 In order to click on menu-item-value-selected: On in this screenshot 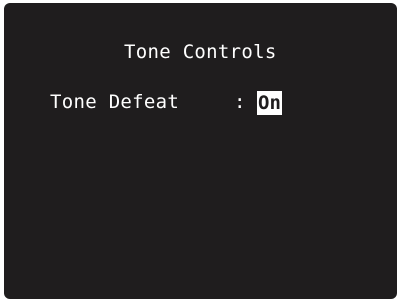, I will do `click(269, 103)`.